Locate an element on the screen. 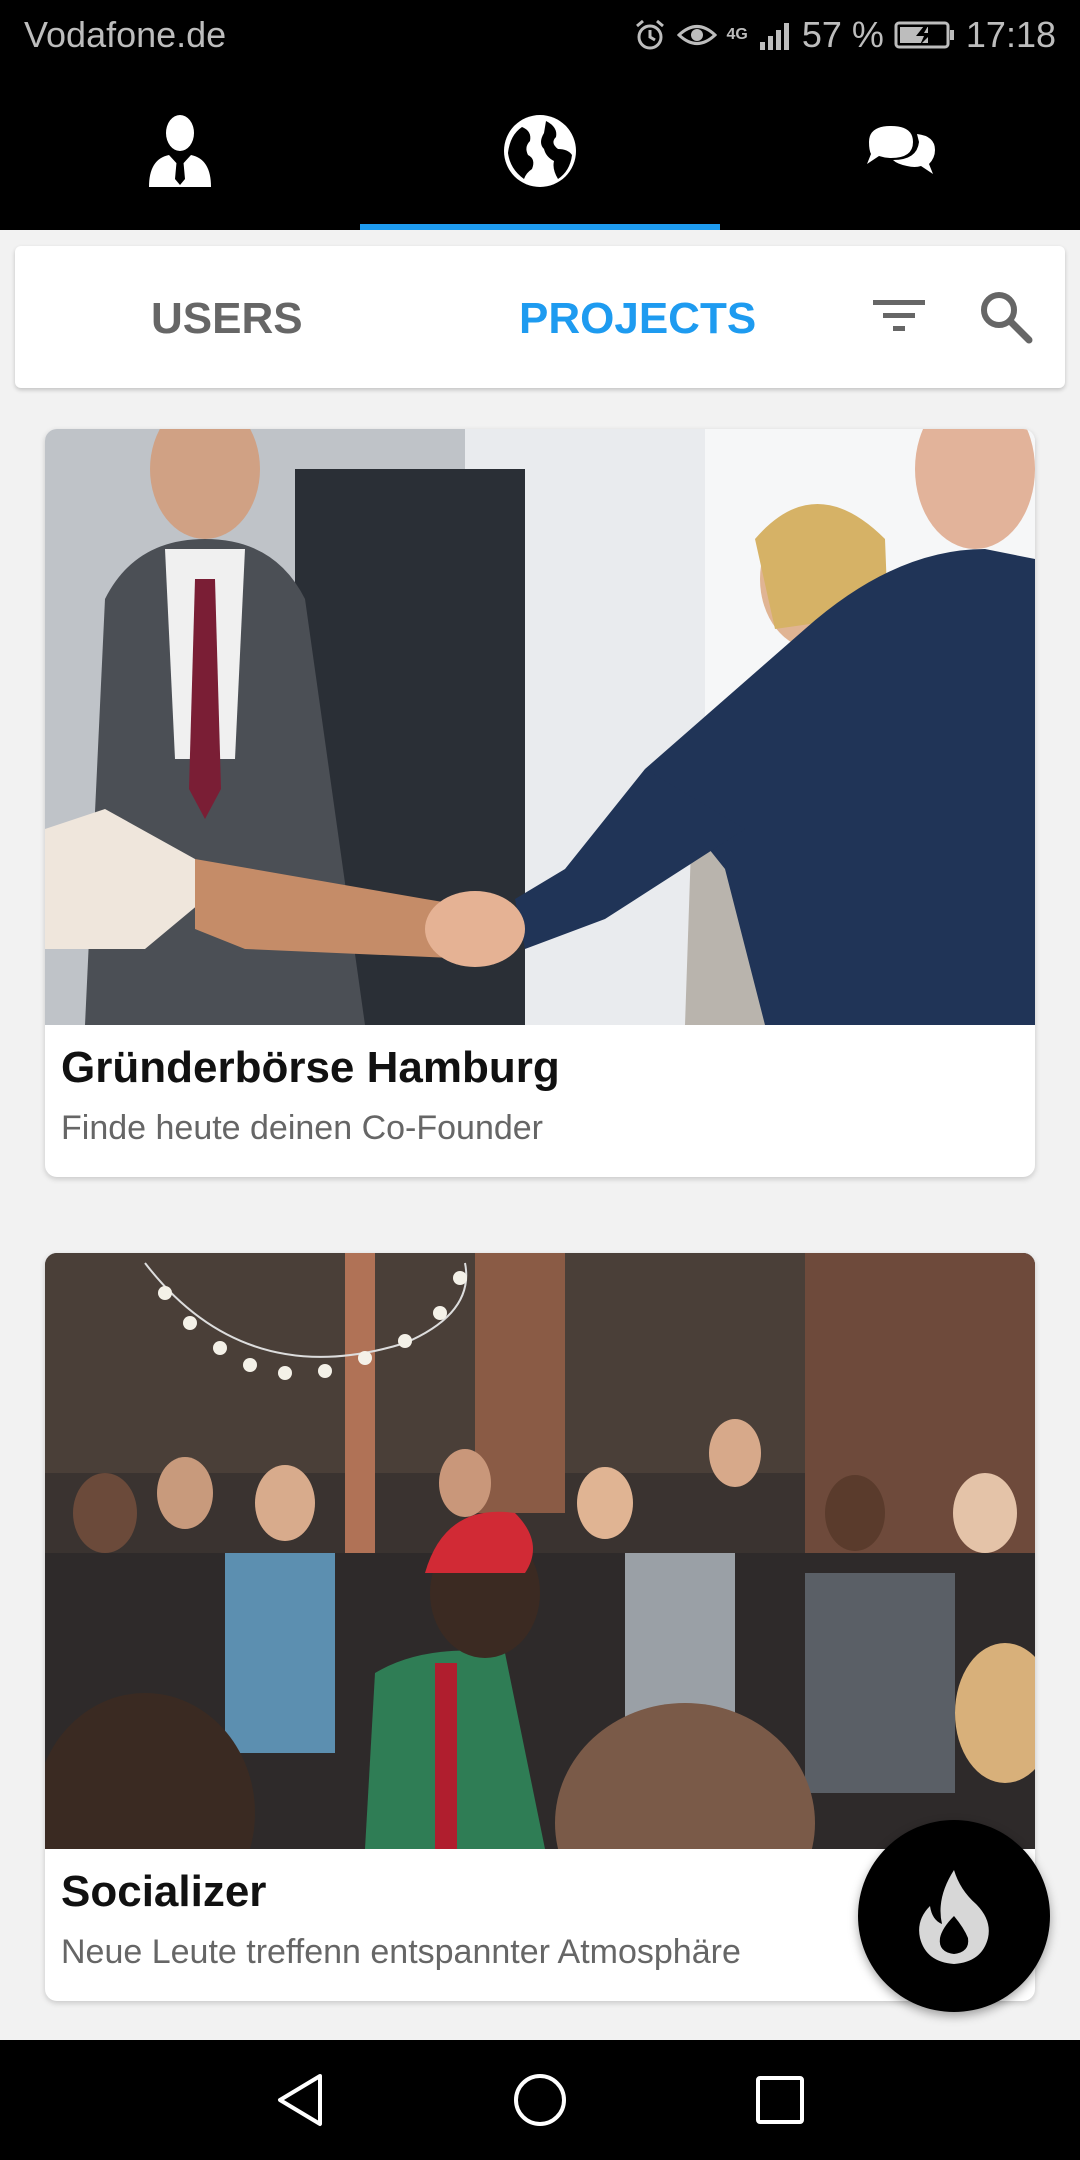  system-nav-bar is located at coordinates (540, 2100).